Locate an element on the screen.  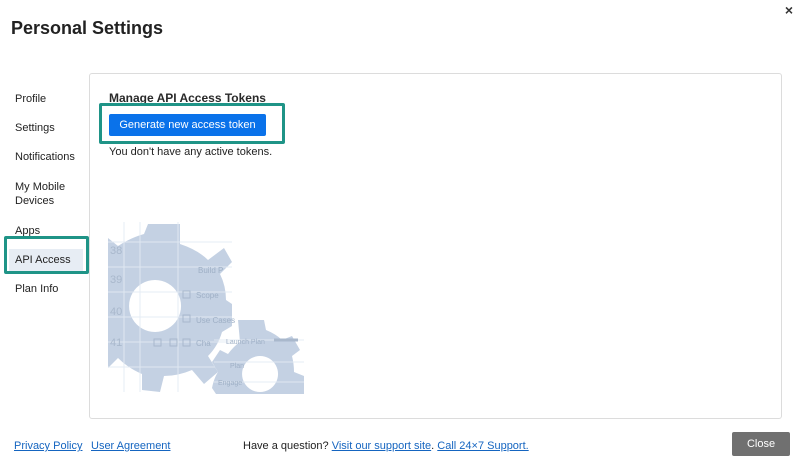
row-number-40: 40 is located at coordinates (116, 312).